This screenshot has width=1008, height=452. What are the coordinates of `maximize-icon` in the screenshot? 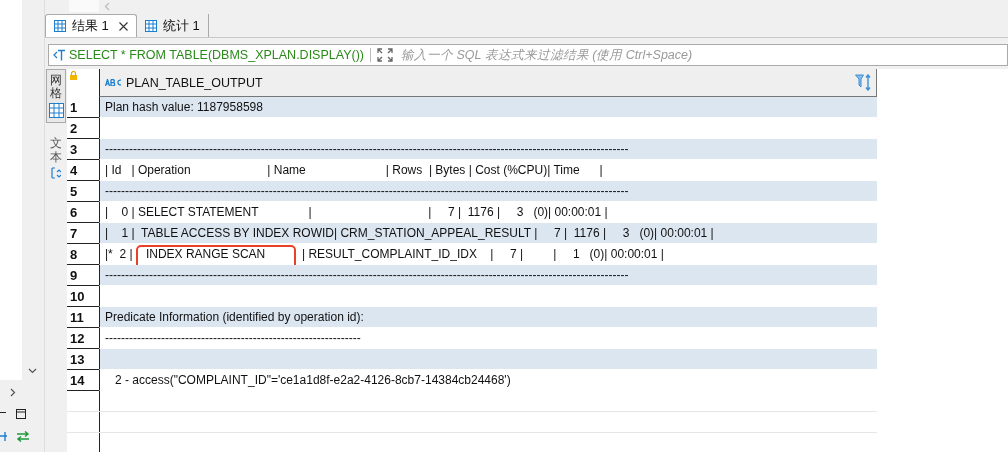 It's located at (21, 414).